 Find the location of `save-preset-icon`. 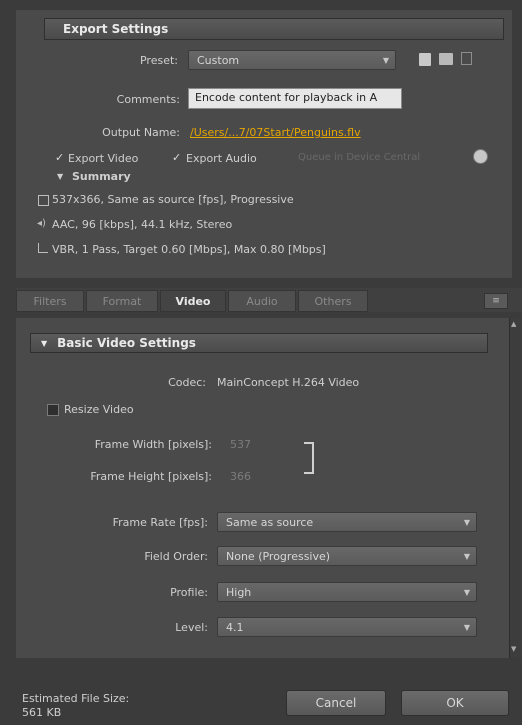

save-preset-icon is located at coordinates (425, 59).